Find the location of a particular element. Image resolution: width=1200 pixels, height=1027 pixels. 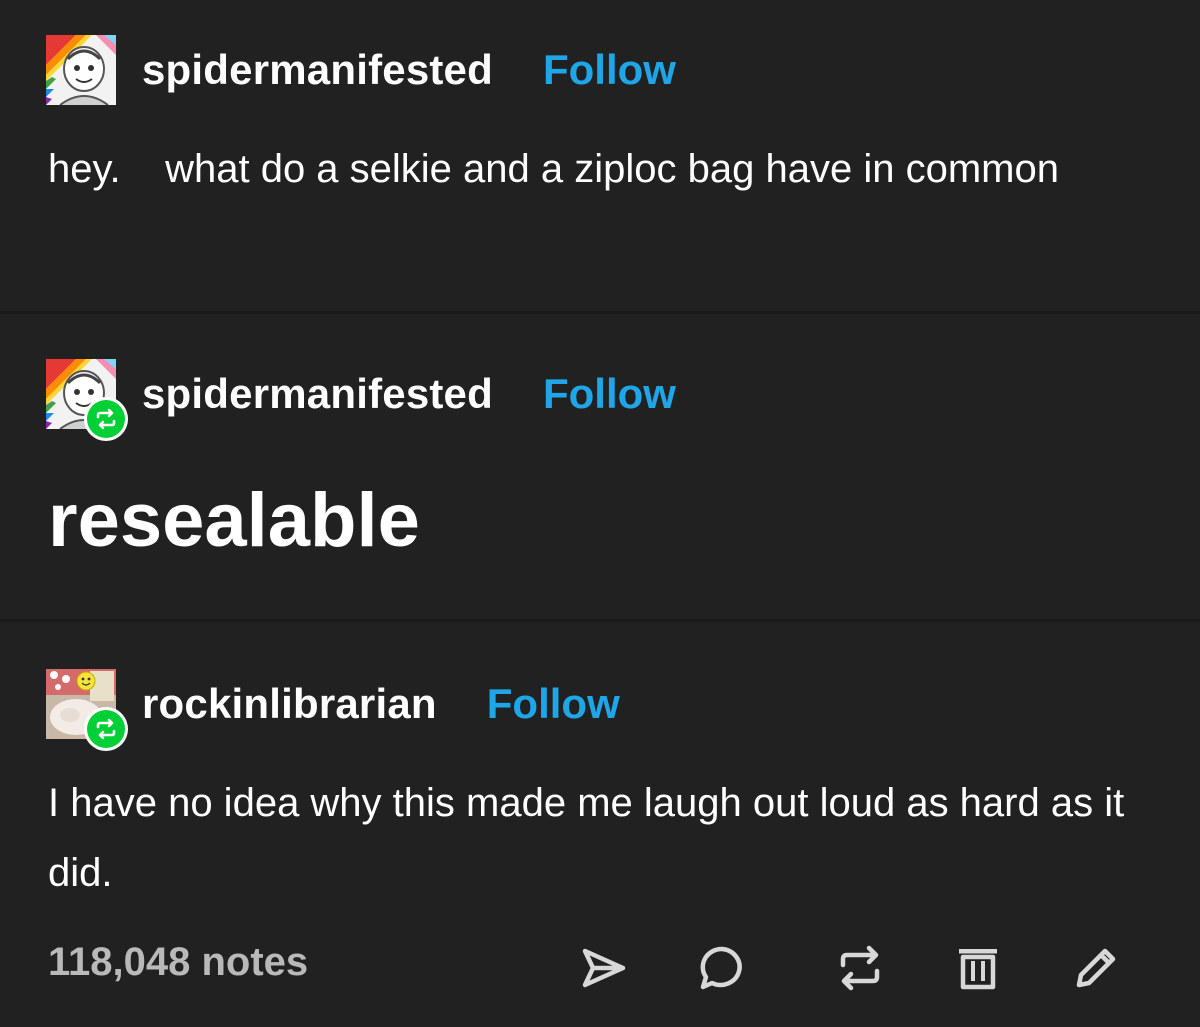

edit-icon is located at coordinates (1096, 968).